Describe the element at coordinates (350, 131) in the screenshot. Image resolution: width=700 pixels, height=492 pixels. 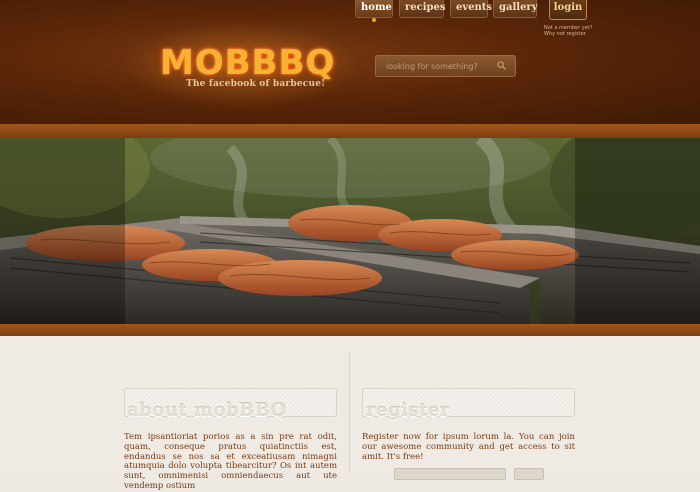
I see `header-divider-bar` at that location.